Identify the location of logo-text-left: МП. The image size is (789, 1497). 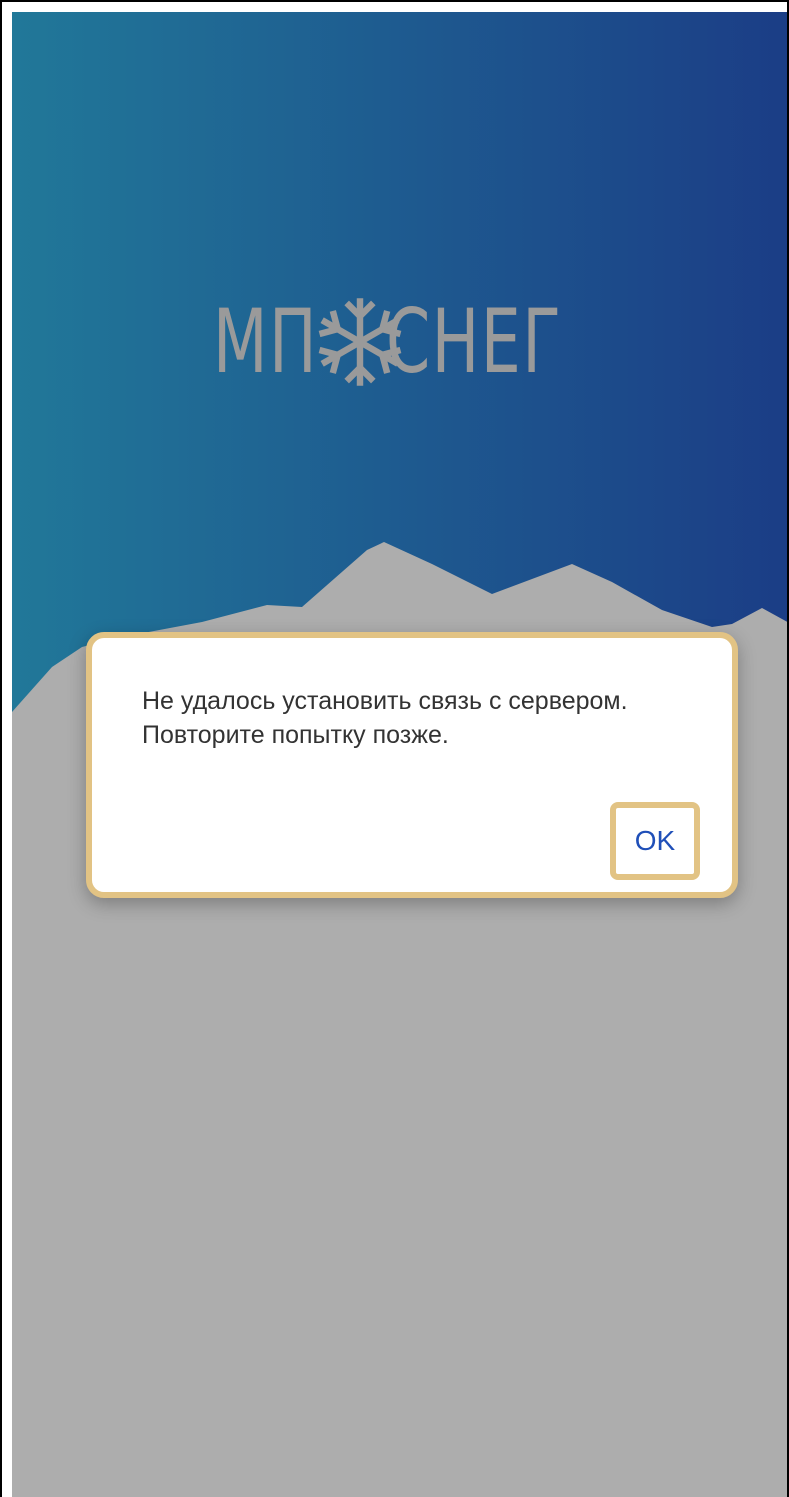
(265, 341).